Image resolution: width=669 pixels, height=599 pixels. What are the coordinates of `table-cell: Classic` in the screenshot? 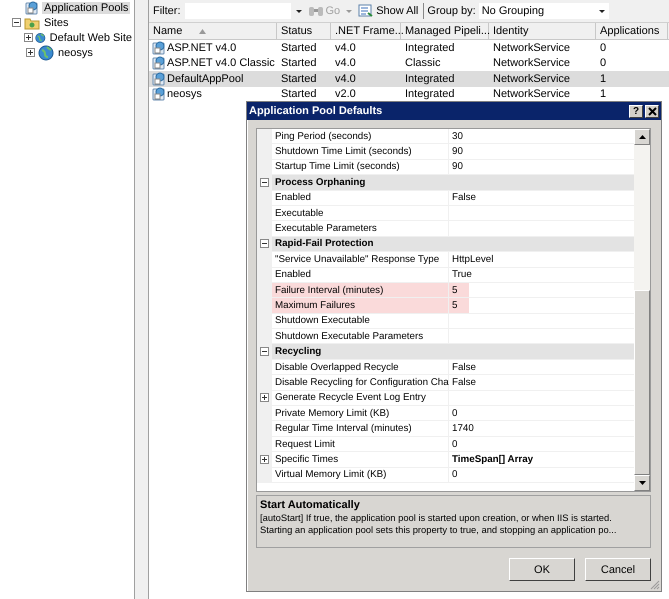 It's located at (422, 63).